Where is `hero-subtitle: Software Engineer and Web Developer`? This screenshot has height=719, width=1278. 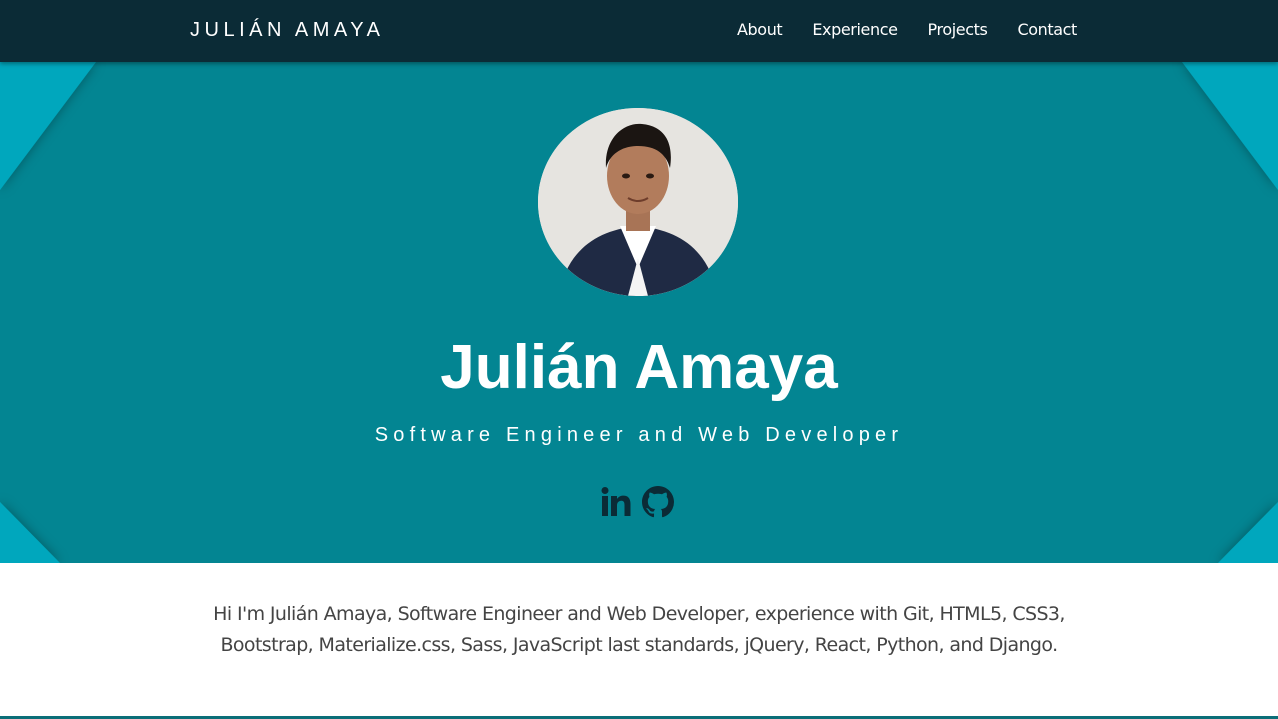 hero-subtitle: Software Engineer and Web Developer is located at coordinates (639, 435).